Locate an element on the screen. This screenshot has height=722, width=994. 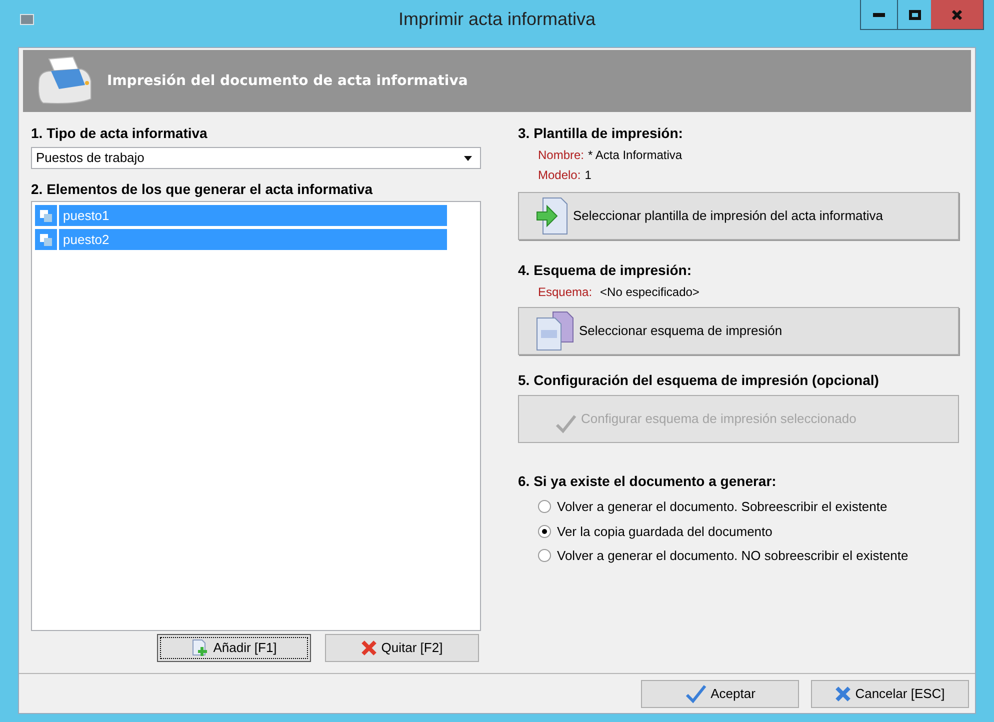
document-arrow-icon is located at coordinates (552, 216).